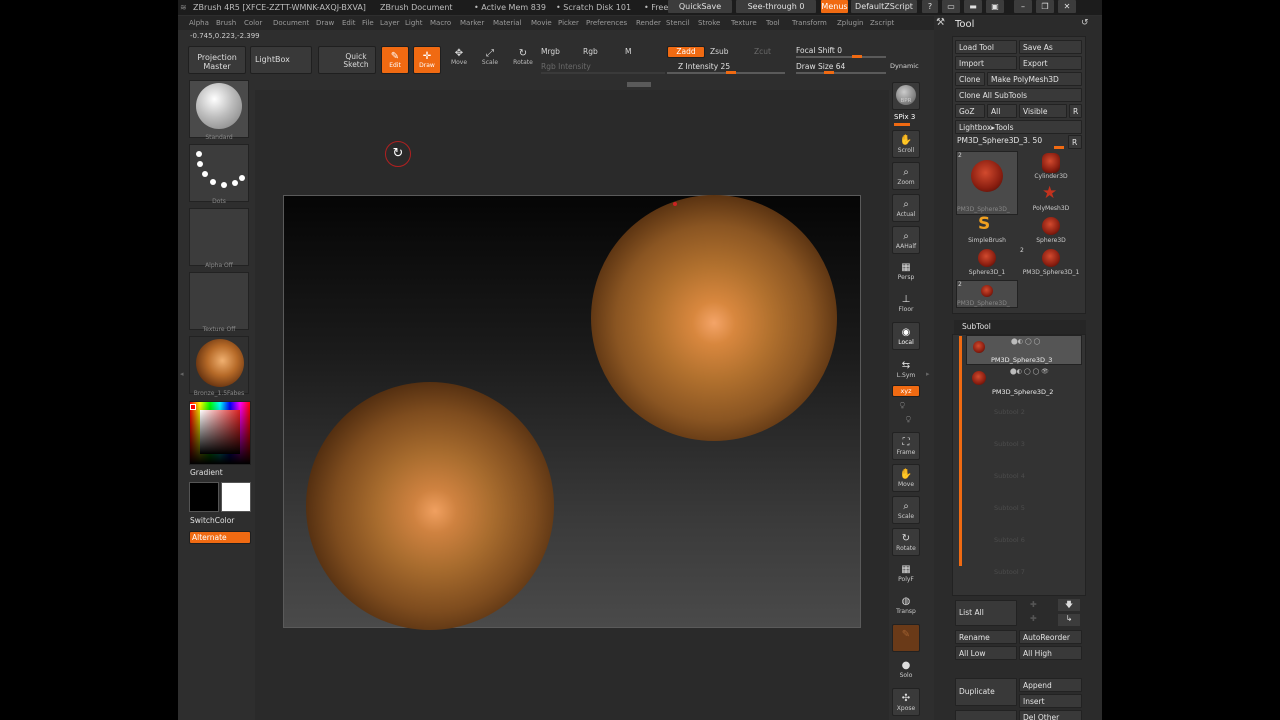  I want to click on tool-tile-pm3d-sphere-1: 2 PM3D_Sphere3D_1, so click(1051, 263).